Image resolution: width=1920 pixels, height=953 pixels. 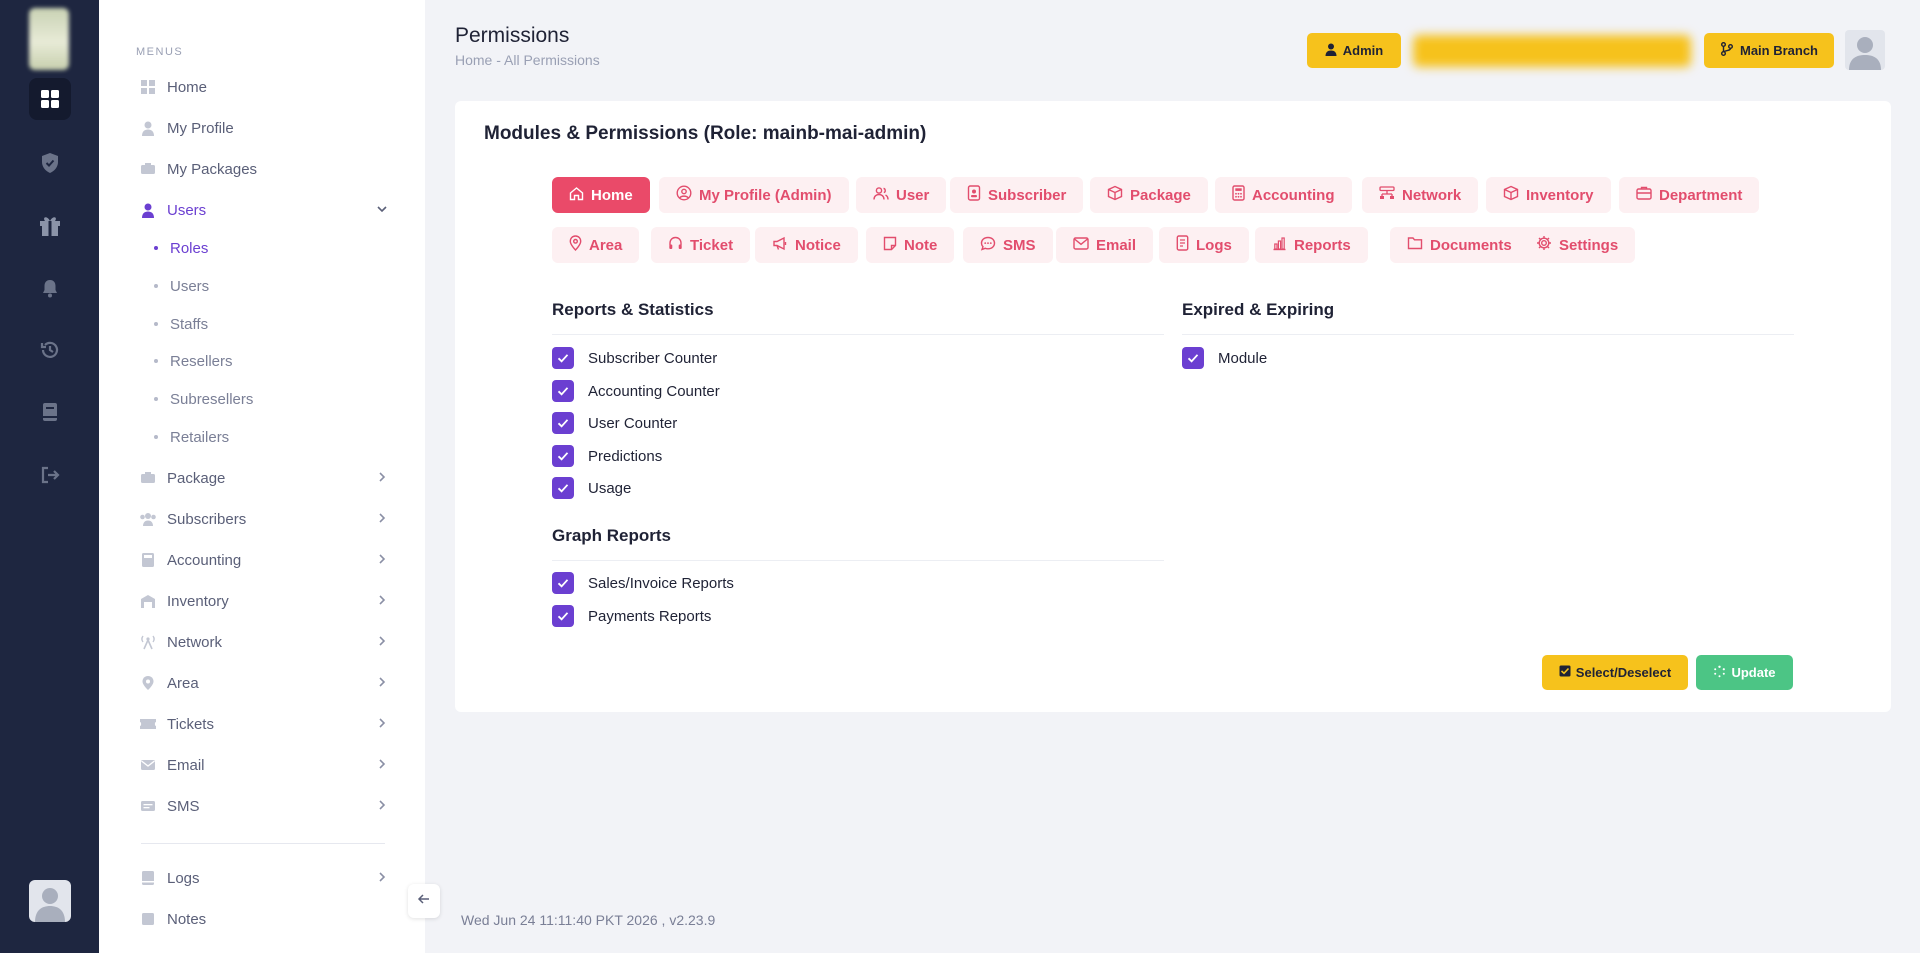 What do you see at coordinates (631, 616) in the screenshot?
I see `permission-payments-reports: Payments Reports` at bounding box center [631, 616].